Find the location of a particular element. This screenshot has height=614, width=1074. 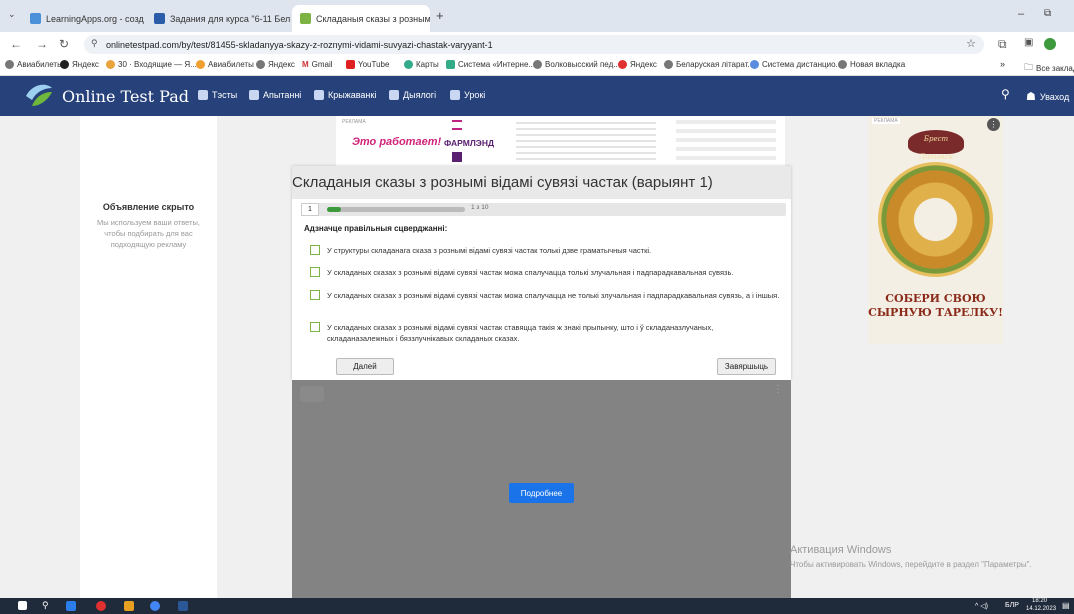

bookmark-item: M Gmail is located at coordinates (317, 64).